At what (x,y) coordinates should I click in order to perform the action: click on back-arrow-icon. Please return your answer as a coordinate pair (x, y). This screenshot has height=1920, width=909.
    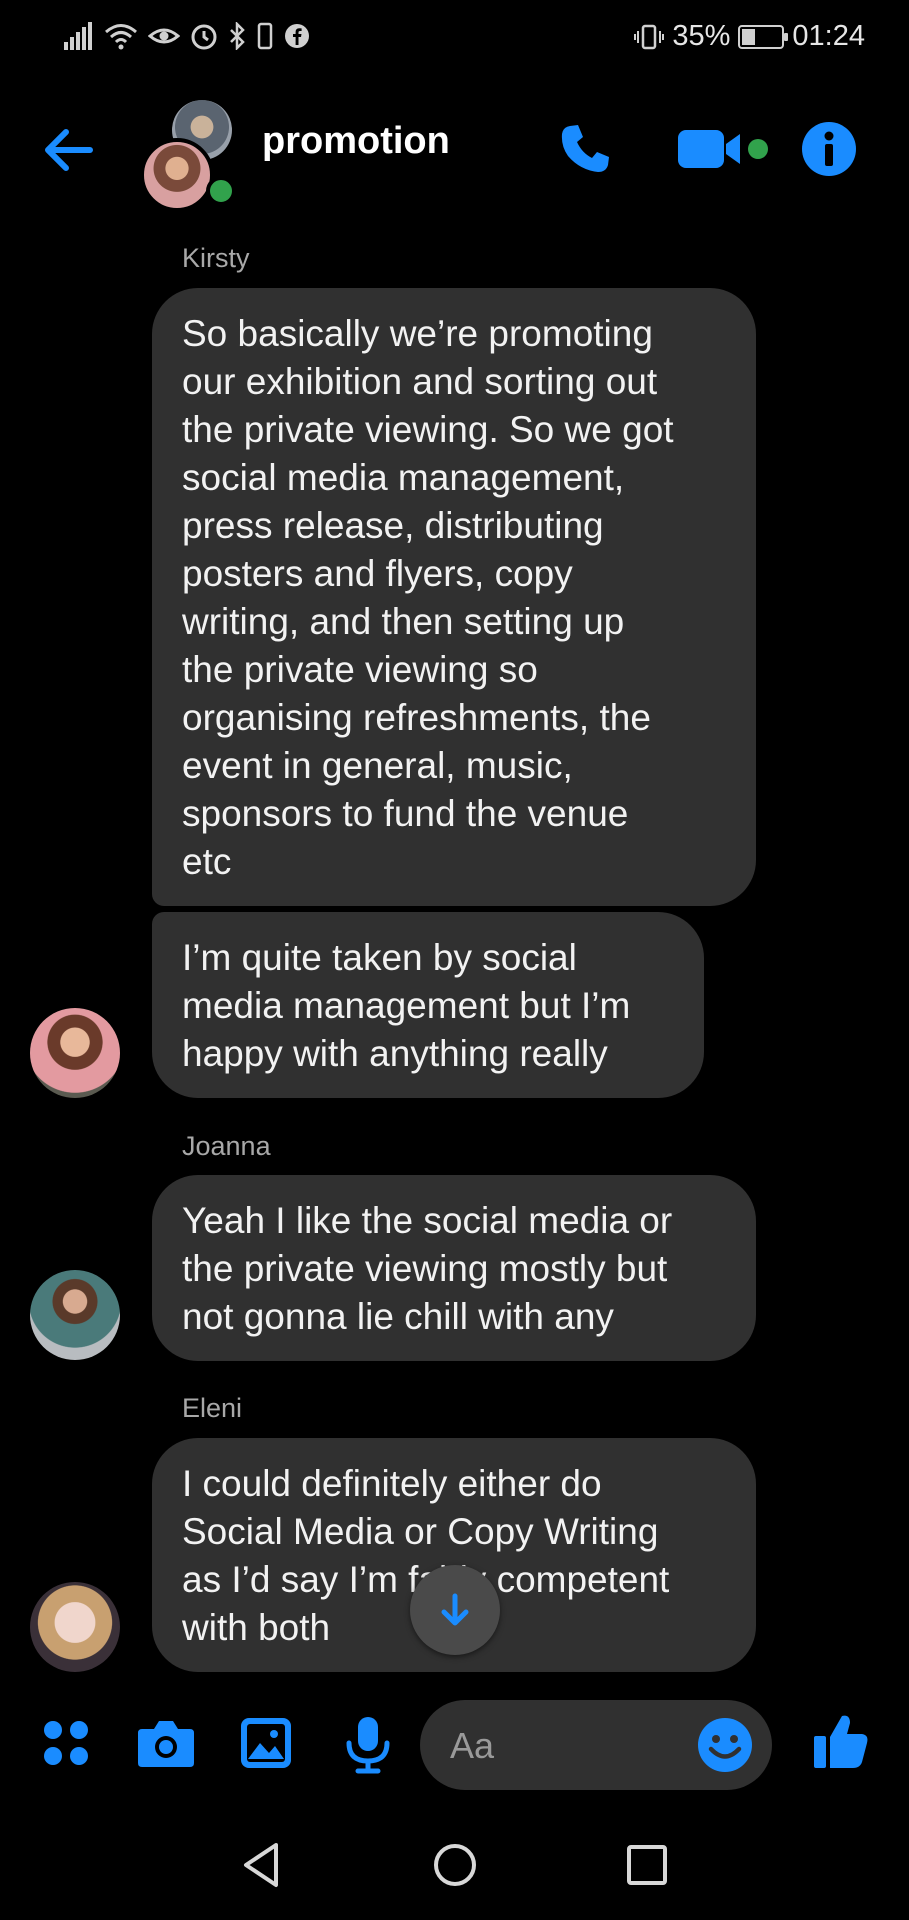
    Looking at the image, I should click on (68, 150).